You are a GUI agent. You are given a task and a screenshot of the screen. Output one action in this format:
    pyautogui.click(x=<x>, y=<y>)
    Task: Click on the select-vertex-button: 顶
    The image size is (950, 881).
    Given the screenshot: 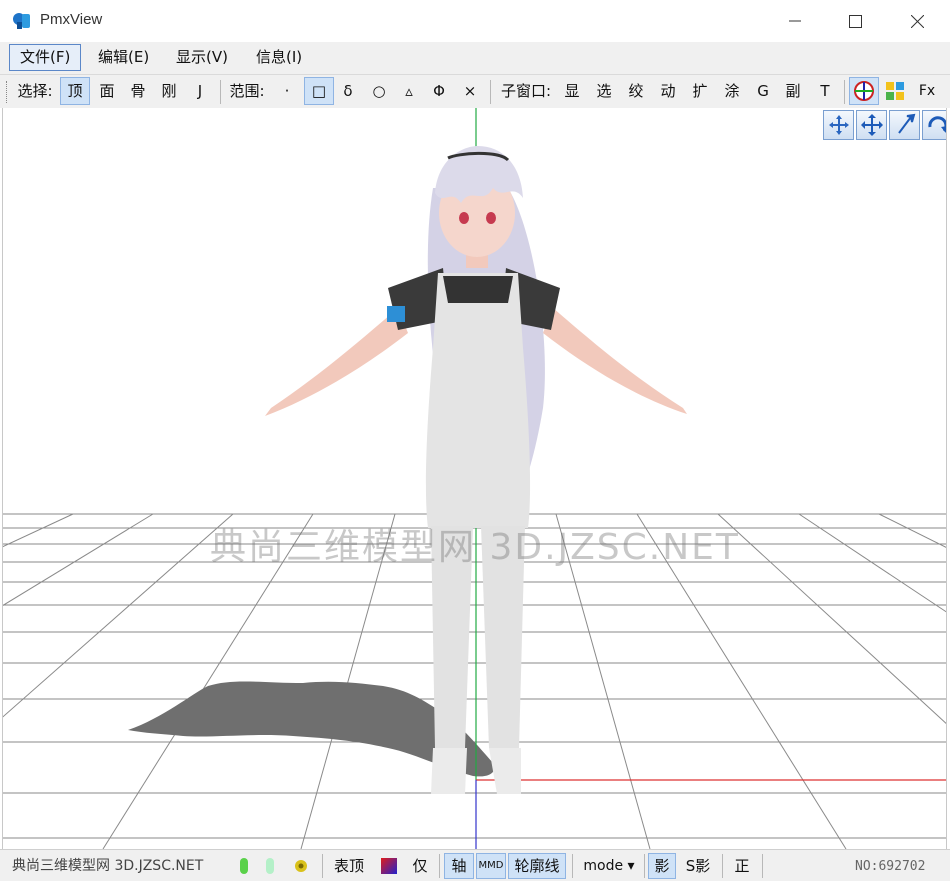 What is the action you would take?
    pyautogui.click(x=75, y=91)
    